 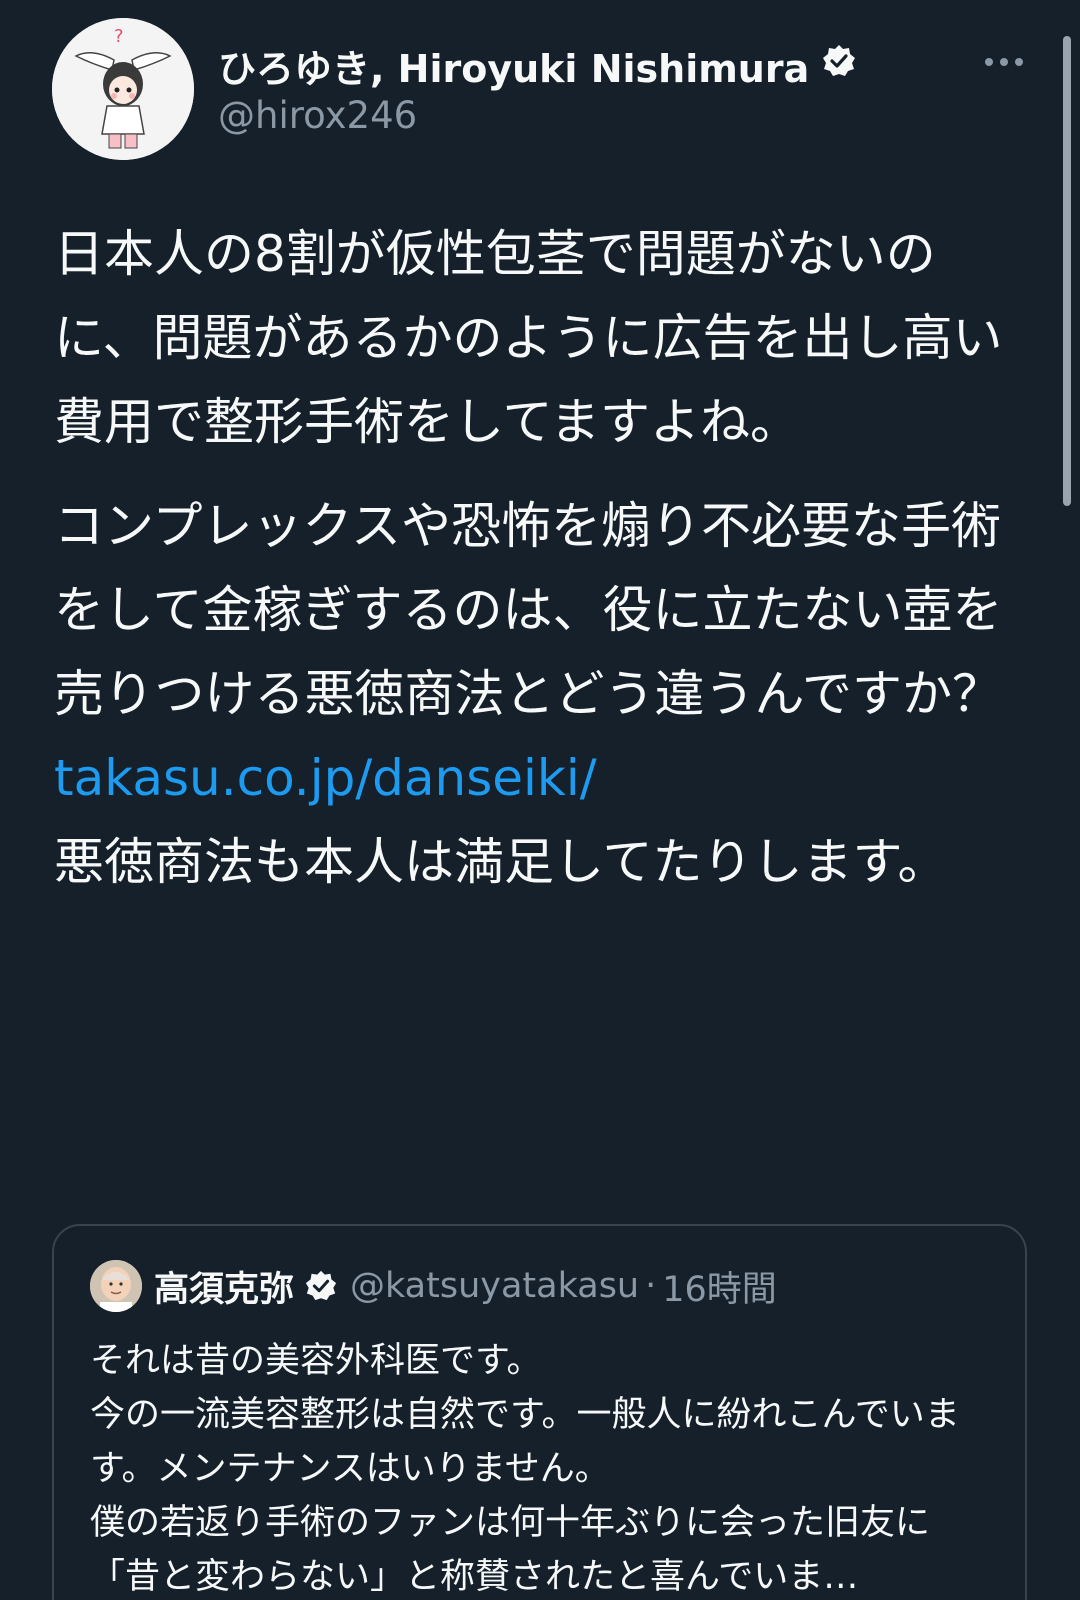 I want to click on quoted-line: 今の一流美容整形は自然です。一般人に紛れこんでいます。メンテナンスはいりません。, so click(x=525, y=1442).